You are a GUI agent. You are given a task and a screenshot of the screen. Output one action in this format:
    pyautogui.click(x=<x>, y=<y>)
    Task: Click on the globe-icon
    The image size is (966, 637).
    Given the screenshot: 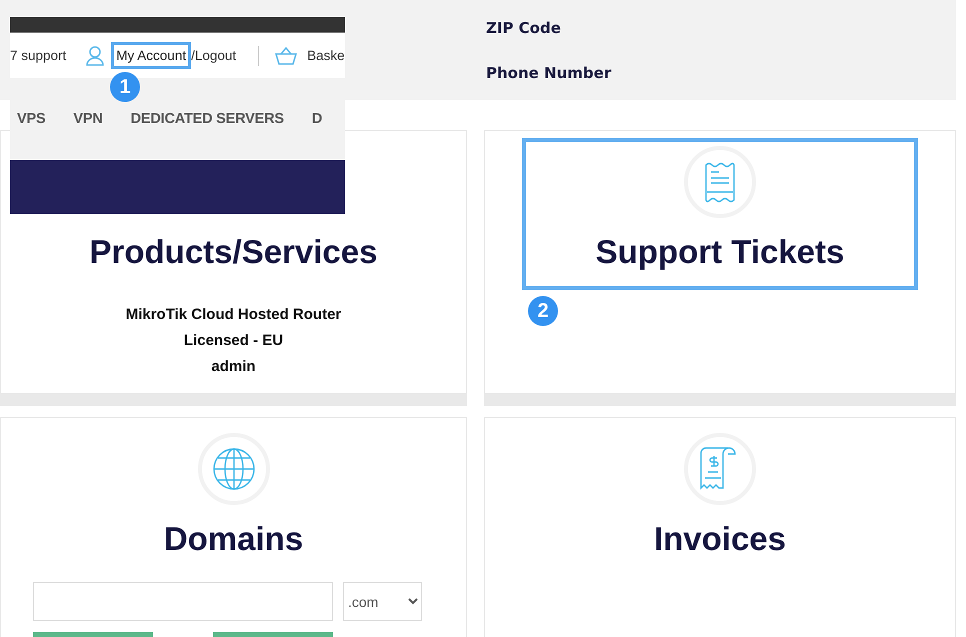 What is the action you would take?
    pyautogui.click(x=234, y=469)
    